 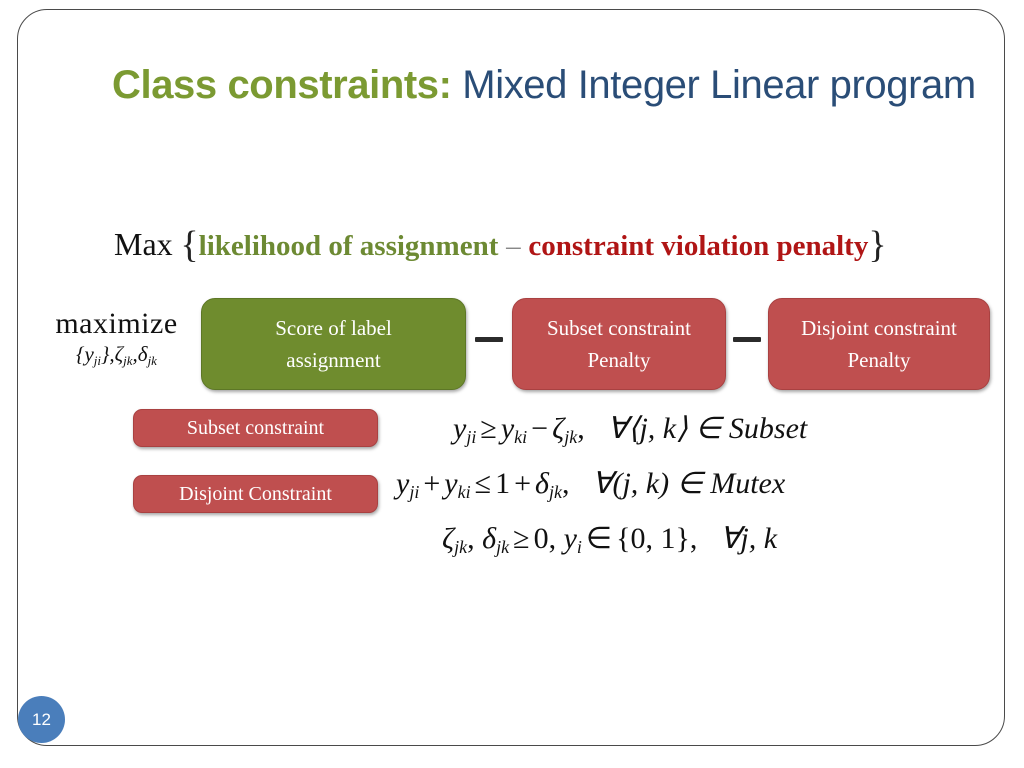 What do you see at coordinates (414, 492) in the screenshot?
I see `eq2-lhs-sub: ji` at bounding box center [414, 492].